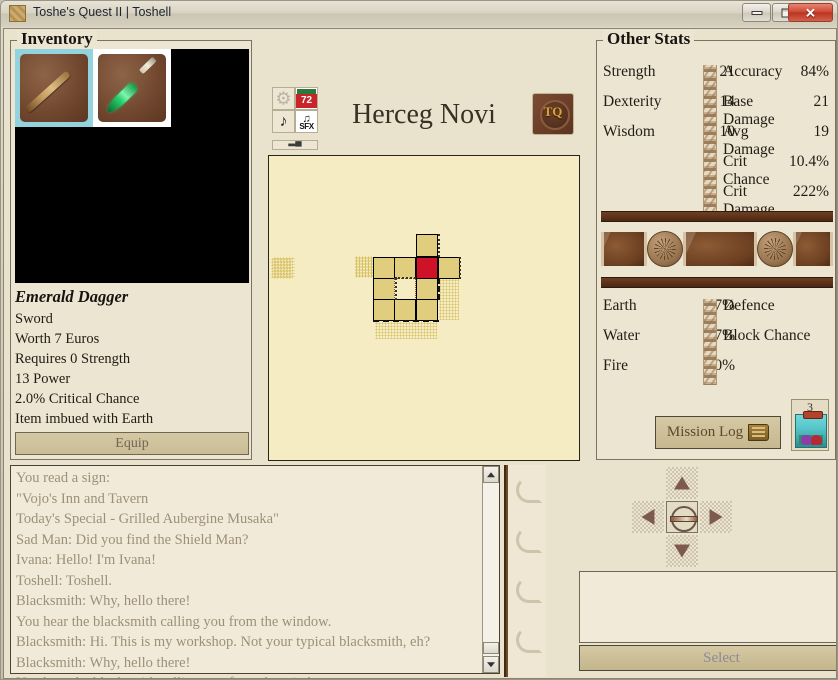 The height and width of the screenshot is (680, 838). Describe the element at coordinates (419, 14) in the screenshot. I see `title-bar: Toshe's Quest II | Toshell ✕` at that location.